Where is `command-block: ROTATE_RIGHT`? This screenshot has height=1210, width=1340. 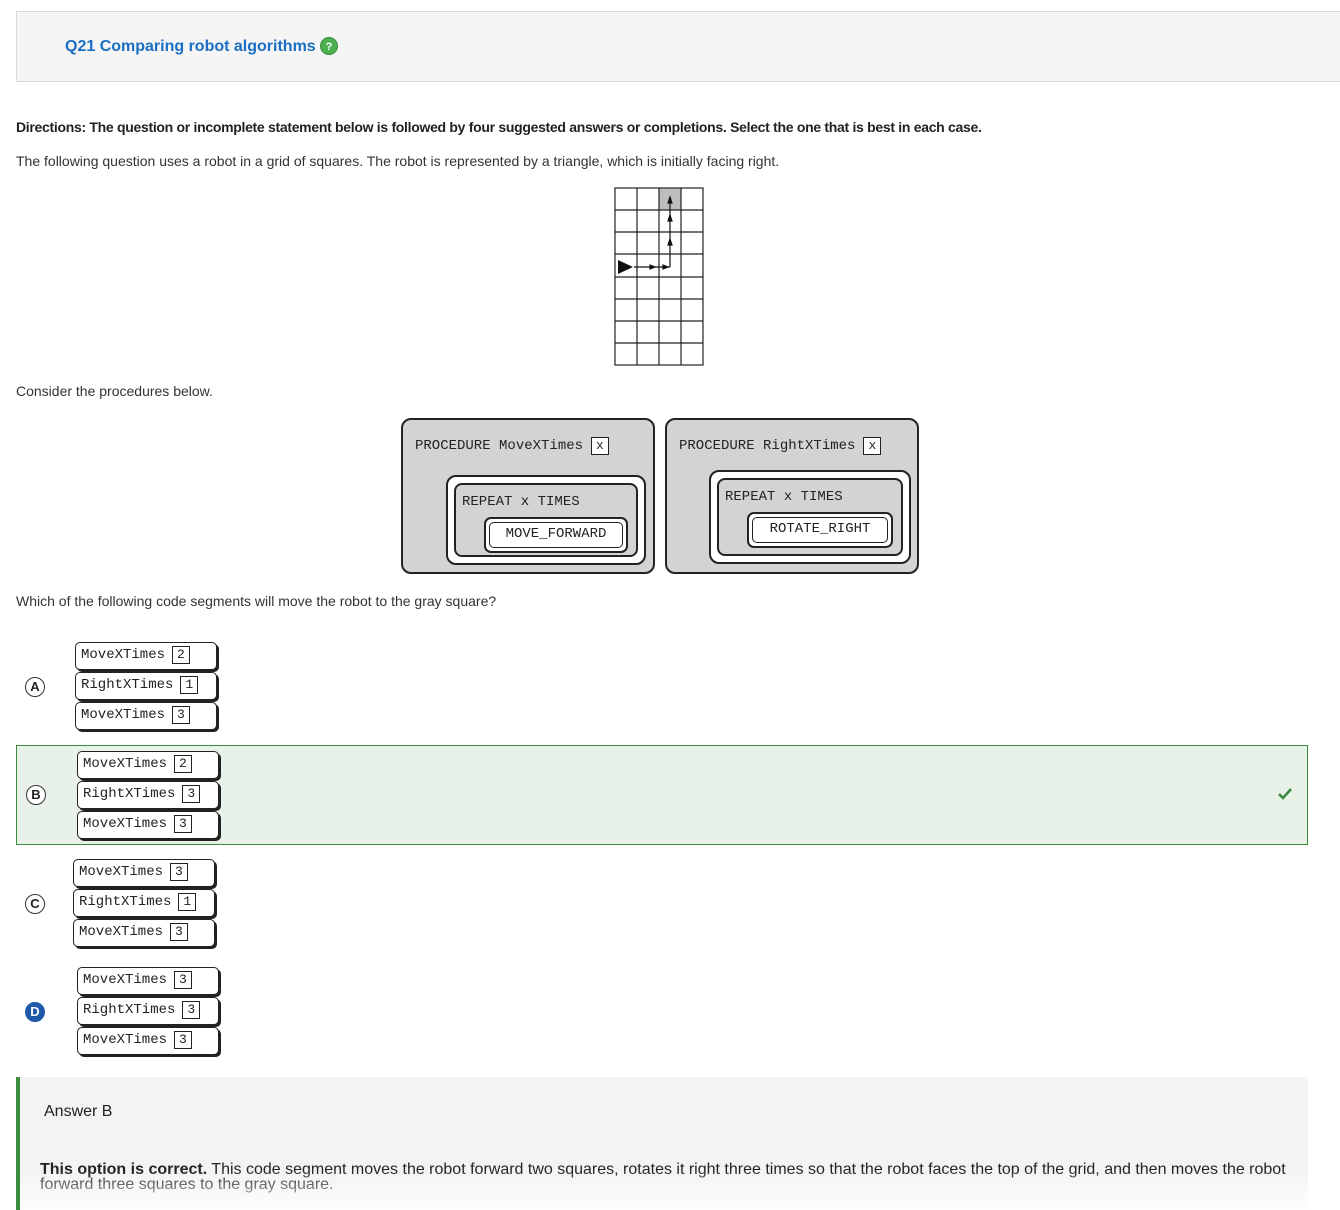 command-block: ROTATE_RIGHT is located at coordinates (820, 530).